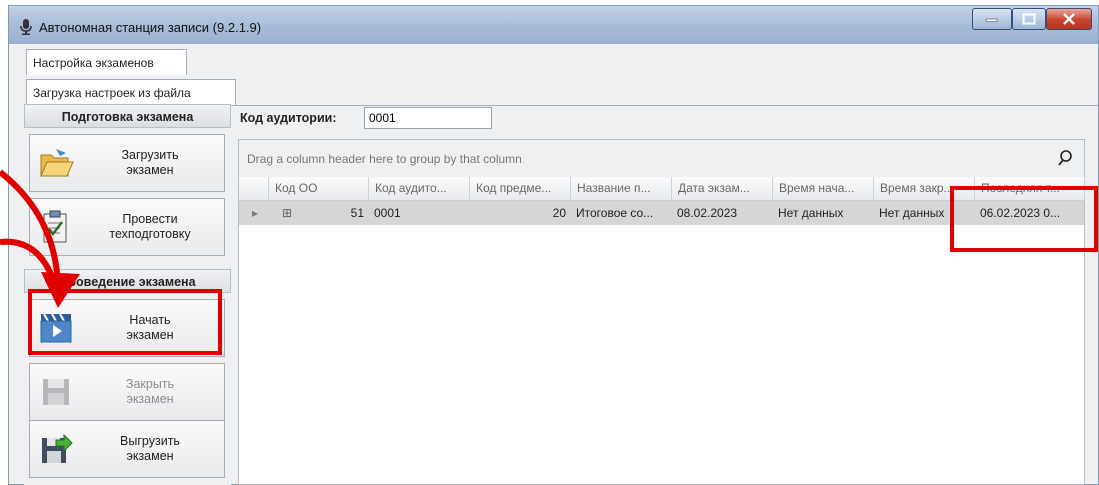 Image resolution: width=1099 pixels, height=485 pixels. Describe the element at coordinates (56, 163) in the screenshot. I see `open-folder-icon` at that location.